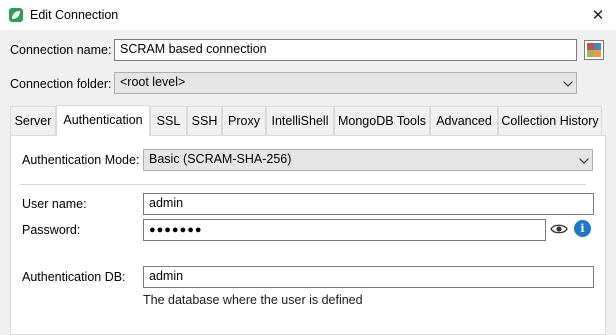  What do you see at coordinates (368, 277) in the screenshot?
I see `auth-db-input: admin` at bounding box center [368, 277].